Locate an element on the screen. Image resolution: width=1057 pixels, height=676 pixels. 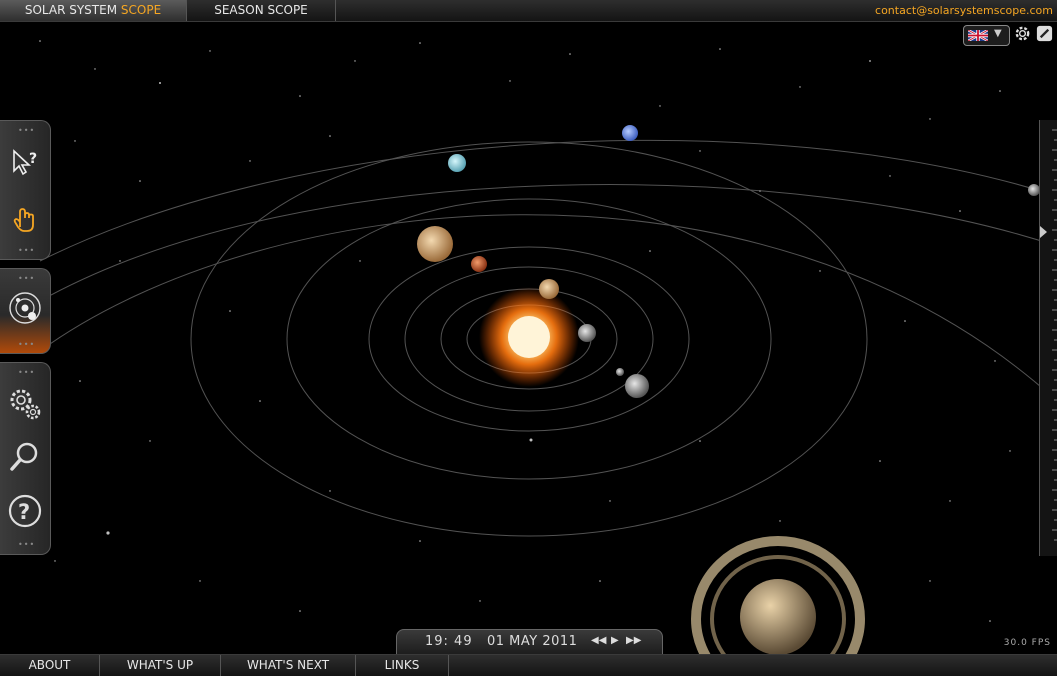
search-icon is located at coordinates (25, 457).